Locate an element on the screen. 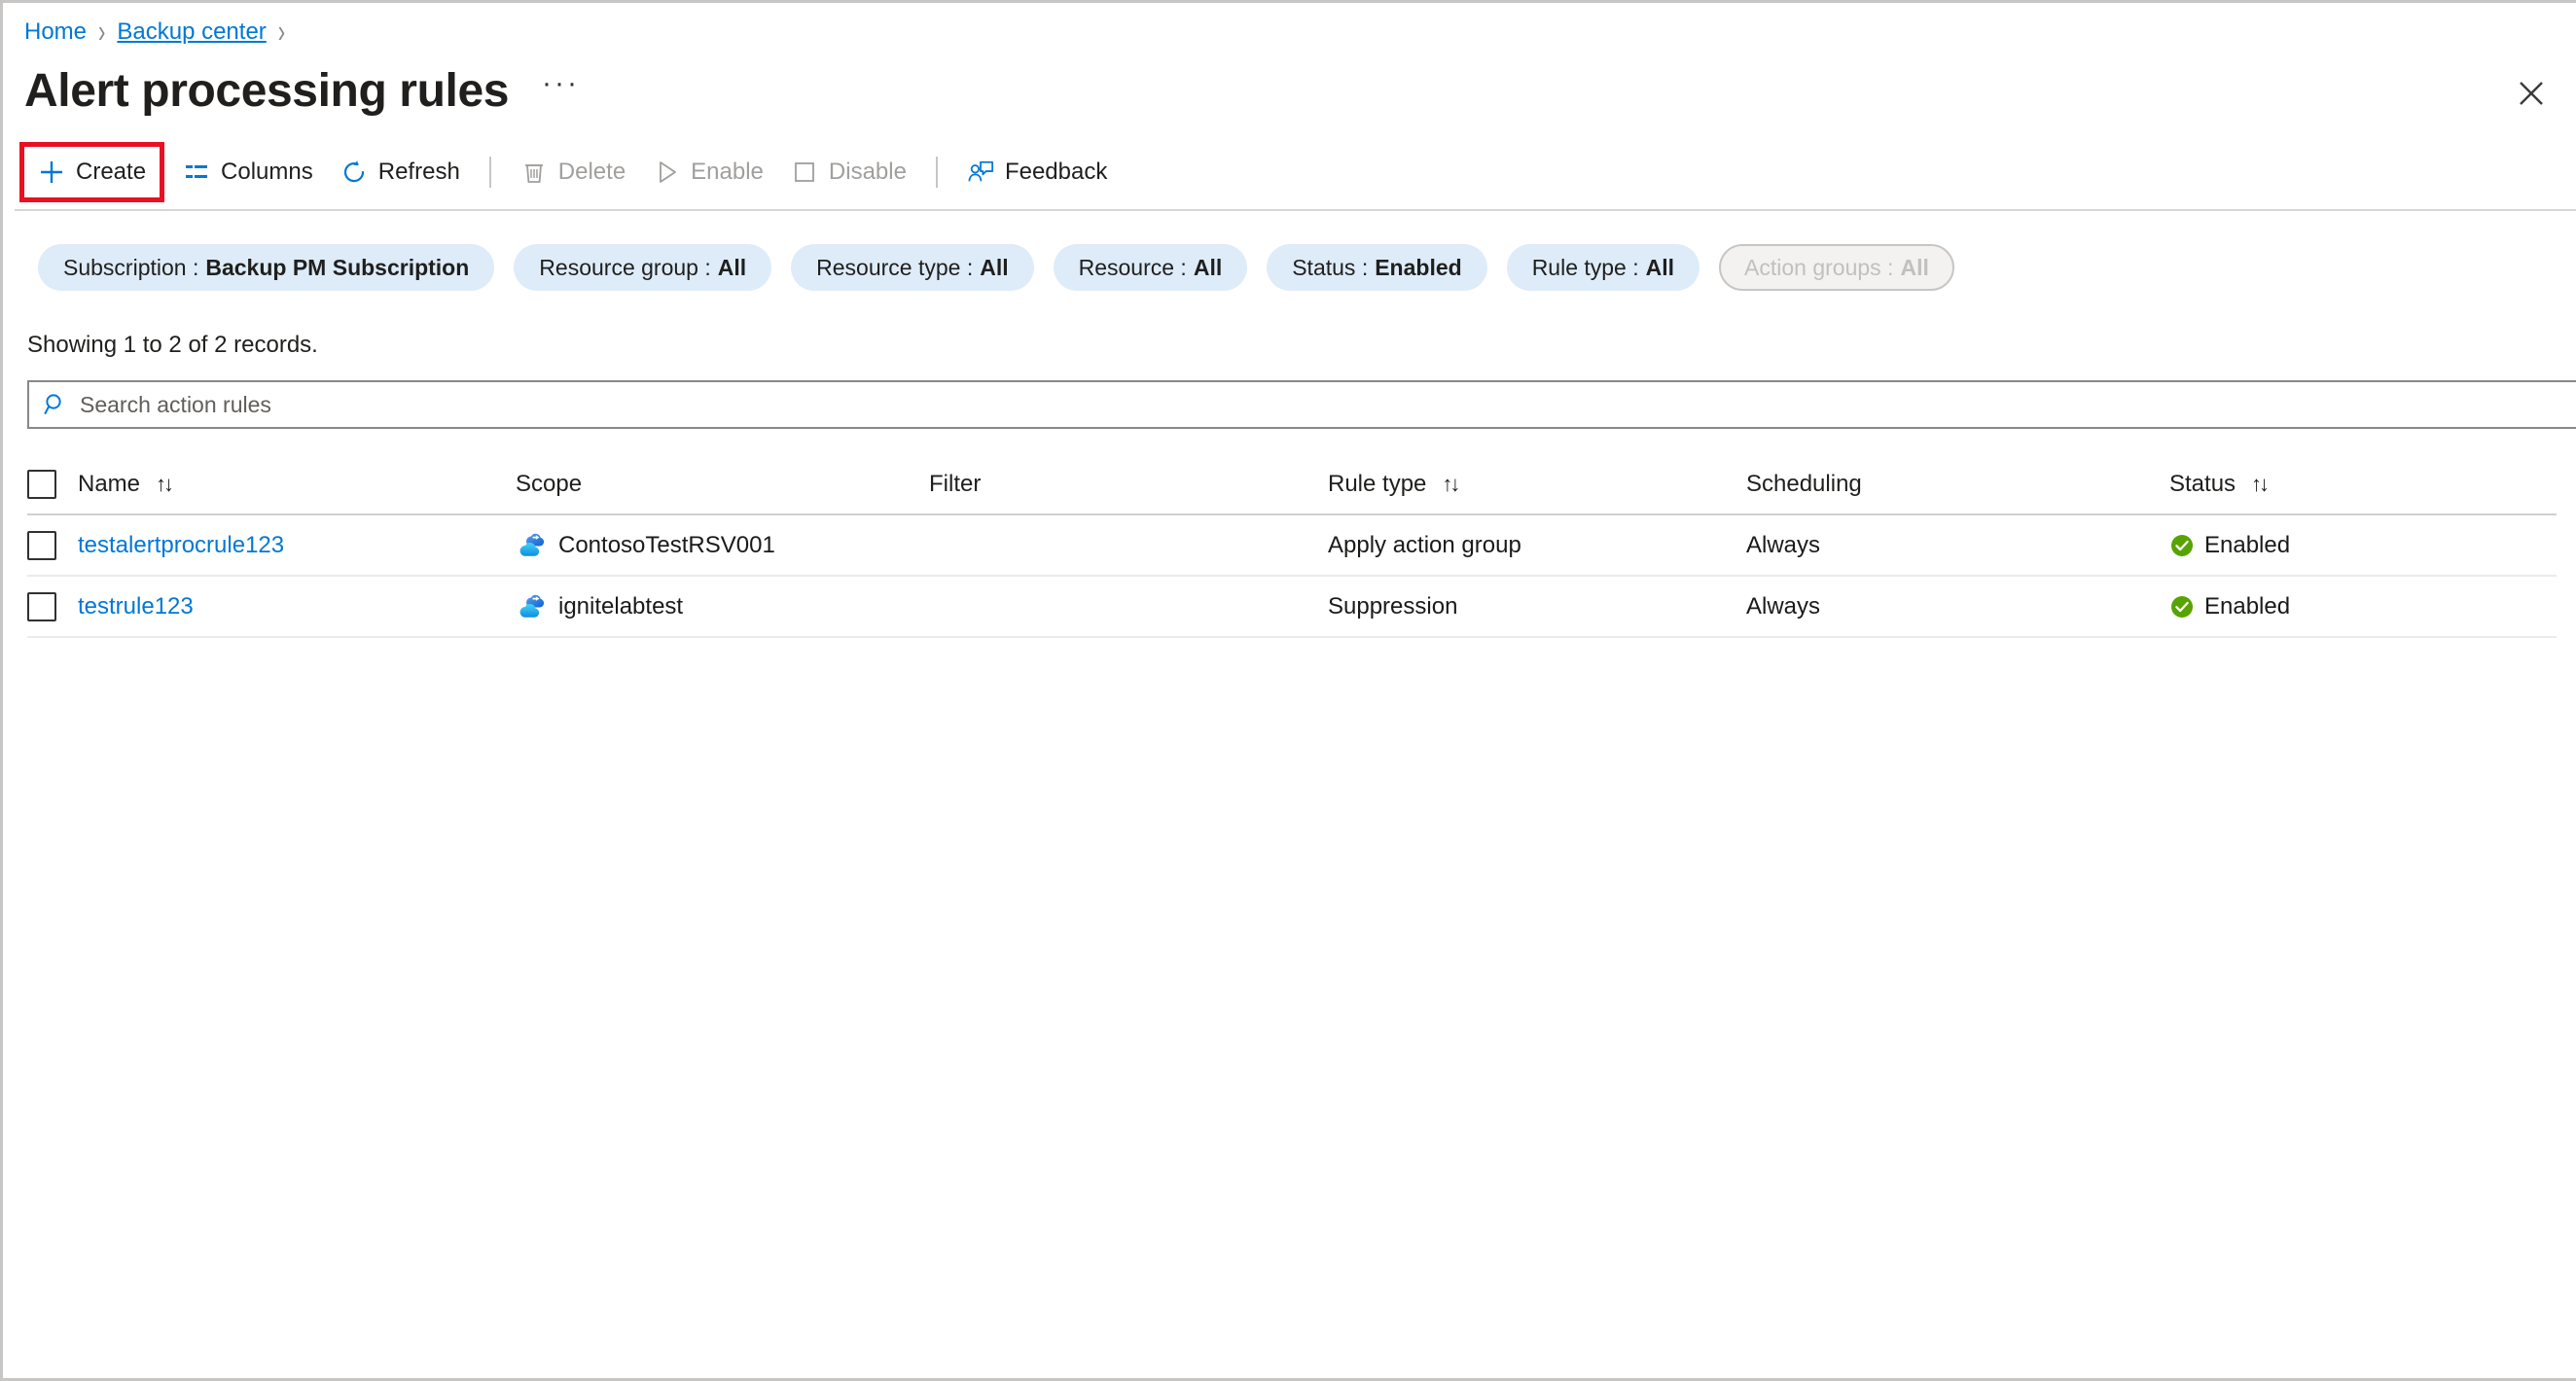  column-header-status-label: Status is located at coordinates (2202, 483).